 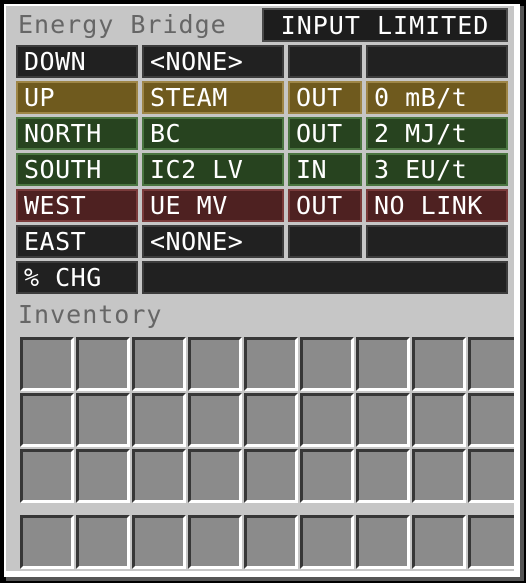 I want to click on side-direction-cell: SOUTH, so click(x=77, y=169).